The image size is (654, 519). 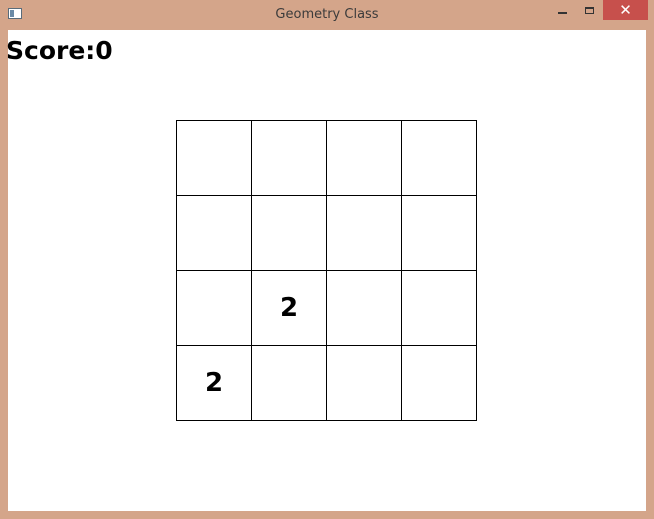 I want to click on close-icon: ✕, so click(x=625, y=10).